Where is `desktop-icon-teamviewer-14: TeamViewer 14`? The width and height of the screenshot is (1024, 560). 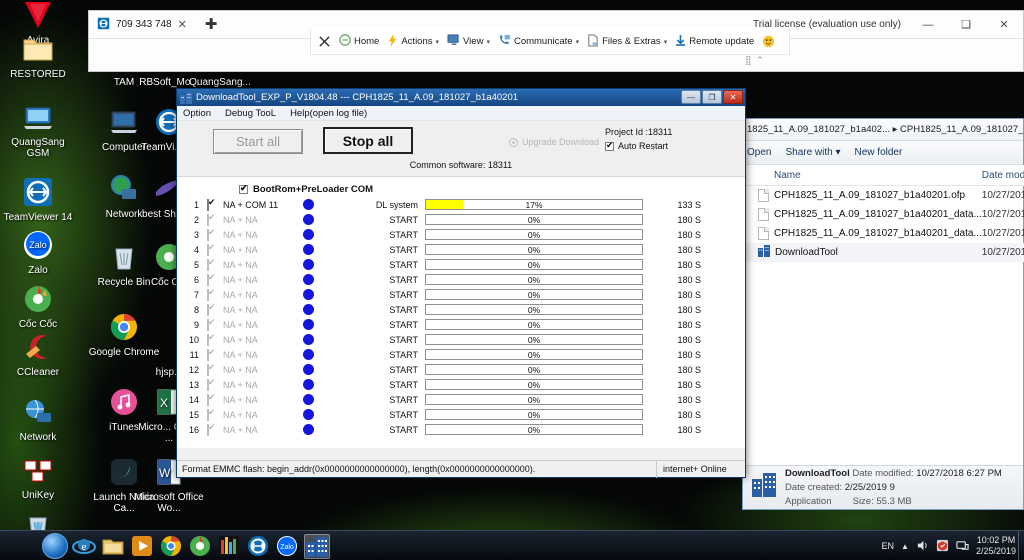 desktop-icon-teamviewer-14: TeamViewer 14 is located at coordinates (38, 199).